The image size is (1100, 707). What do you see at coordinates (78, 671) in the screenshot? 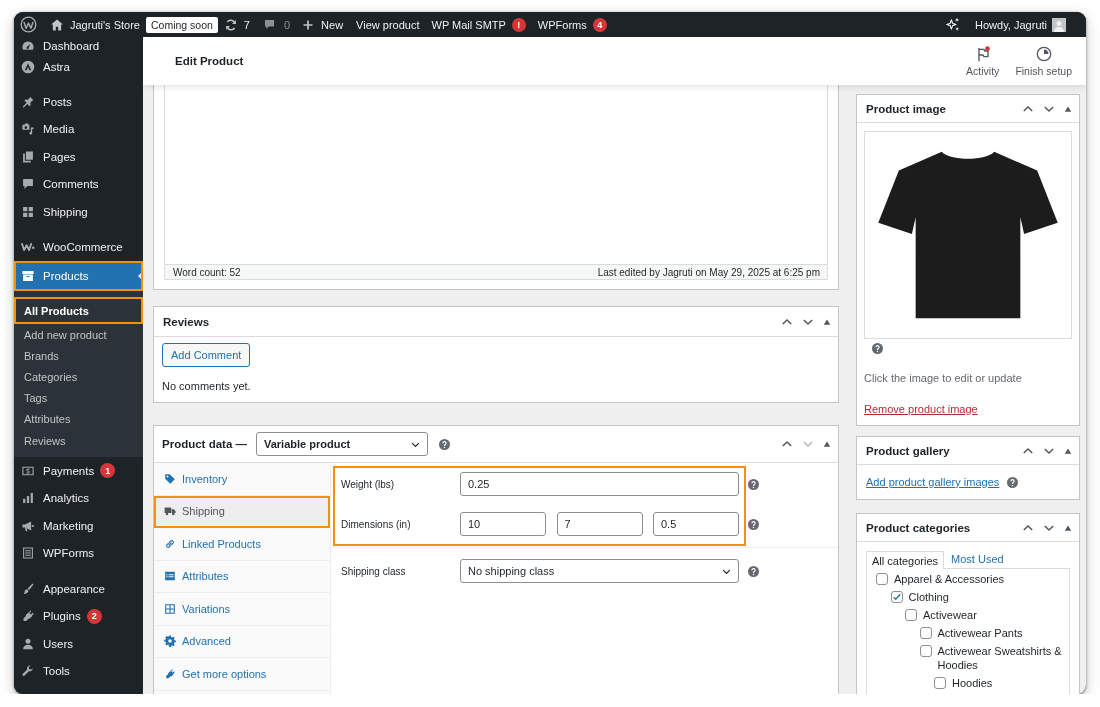
I see `menu-item: Tools` at bounding box center [78, 671].